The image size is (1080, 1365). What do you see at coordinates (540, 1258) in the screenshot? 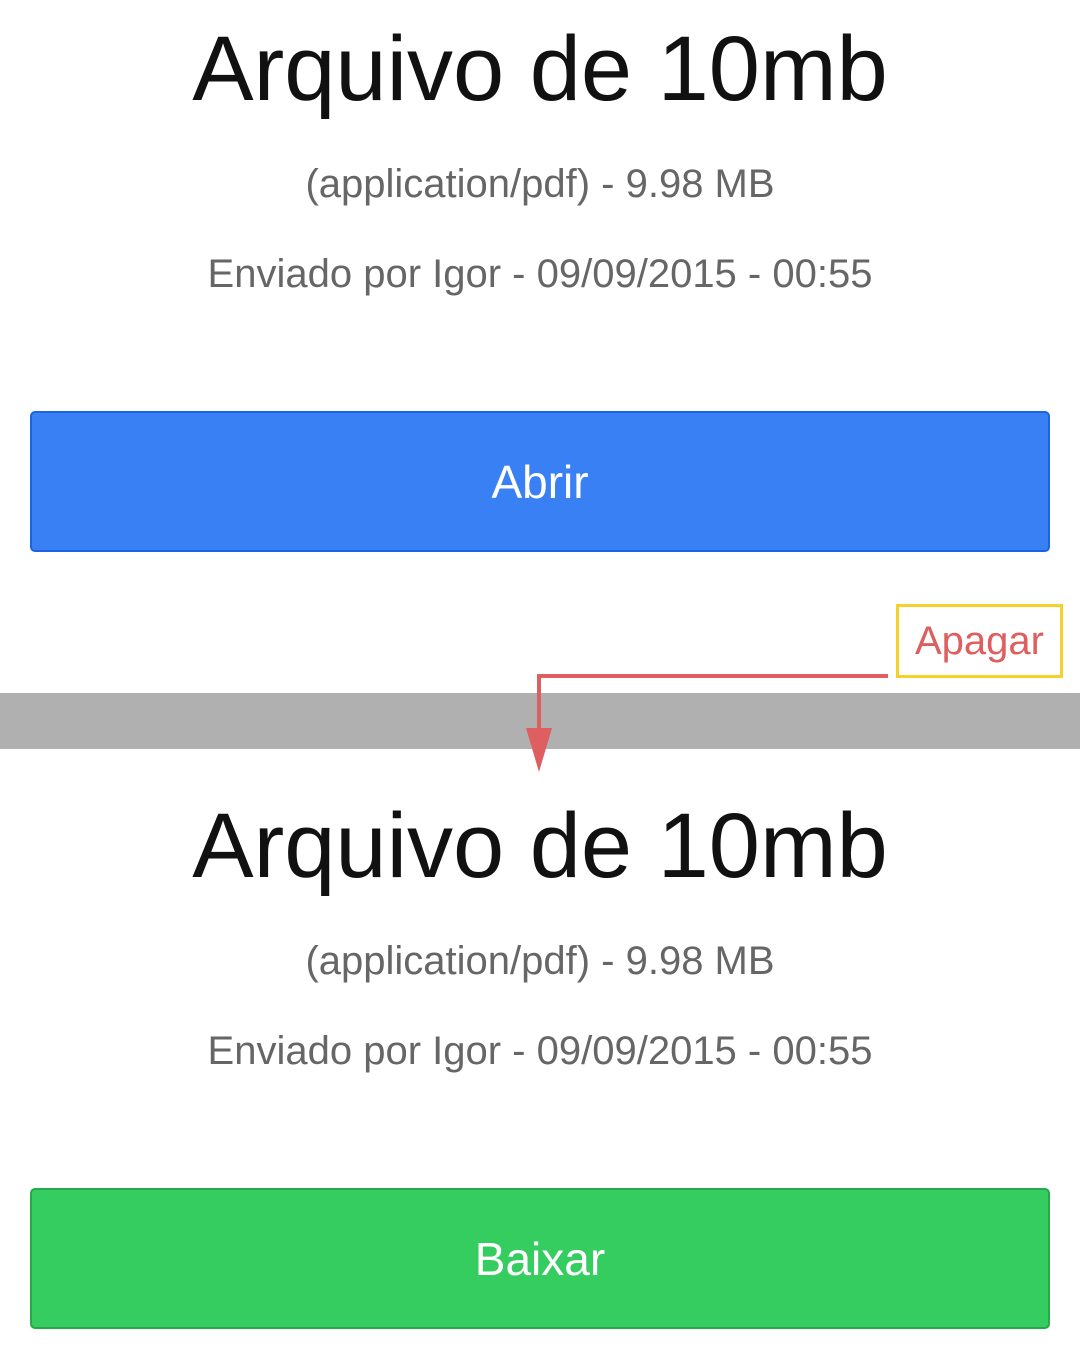
I see `download-button: Baixar` at bounding box center [540, 1258].